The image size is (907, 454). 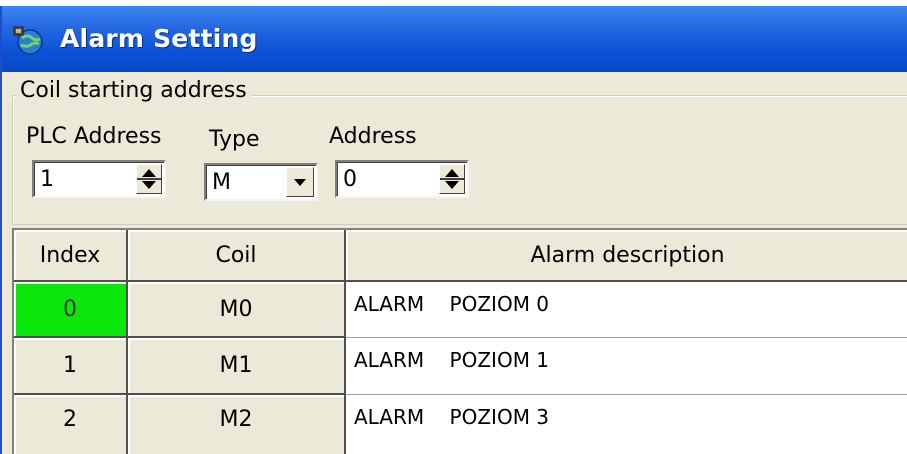 I want to click on address-spinbox: 0, so click(x=402, y=179).